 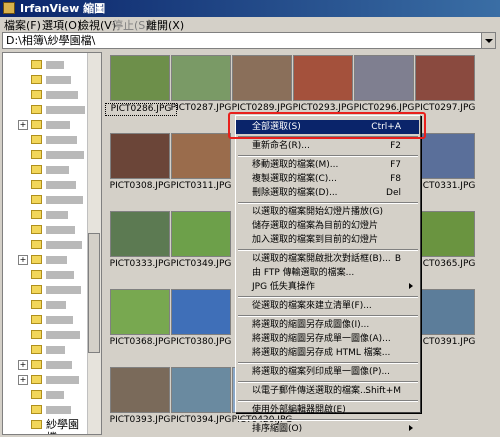 I want to click on thumbnail-item: PICT0286.JPG, so click(x=141, y=85).